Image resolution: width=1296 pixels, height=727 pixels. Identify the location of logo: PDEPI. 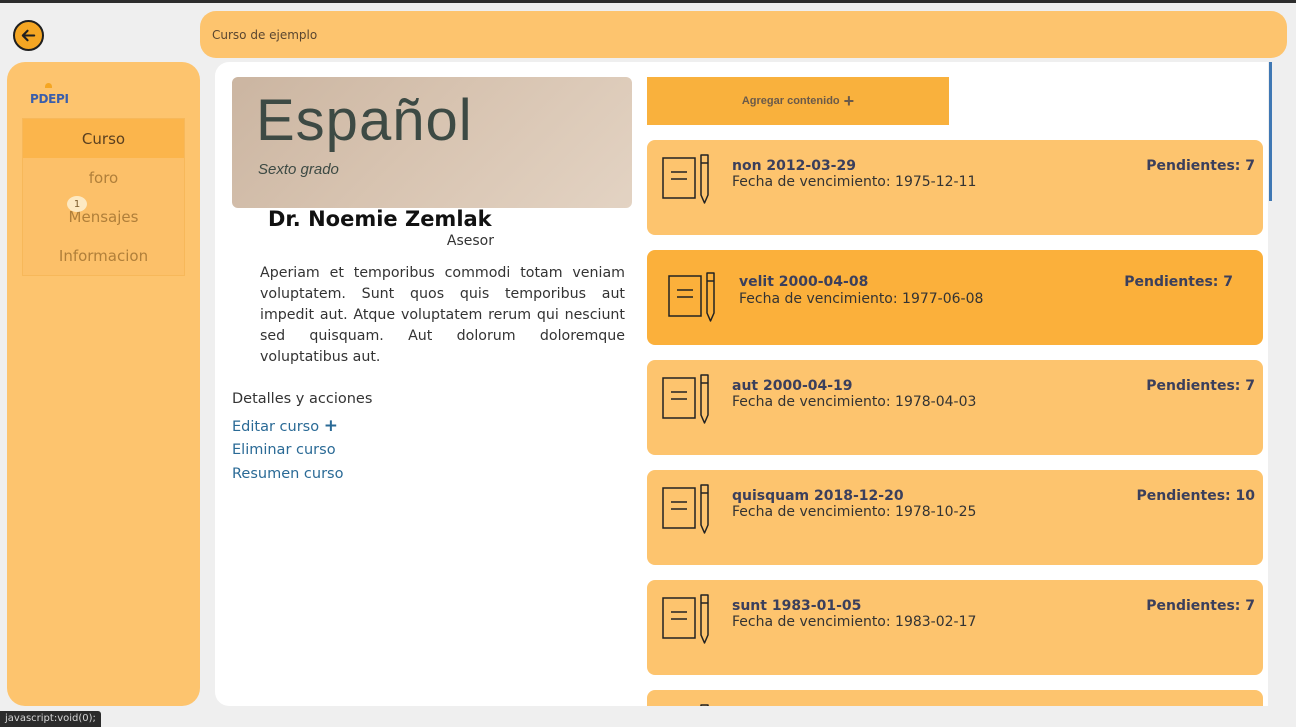
(49, 99).